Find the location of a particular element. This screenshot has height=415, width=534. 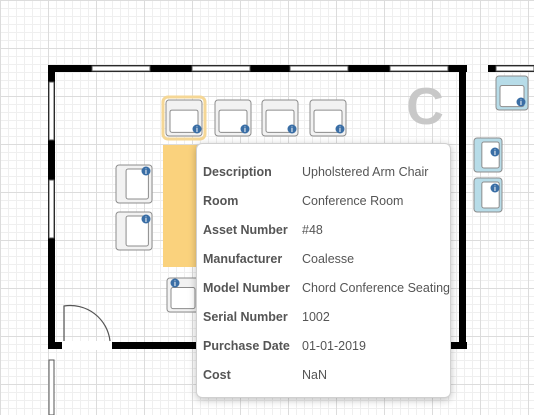

tooltip-label: Serial Number is located at coordinates (245, 316).